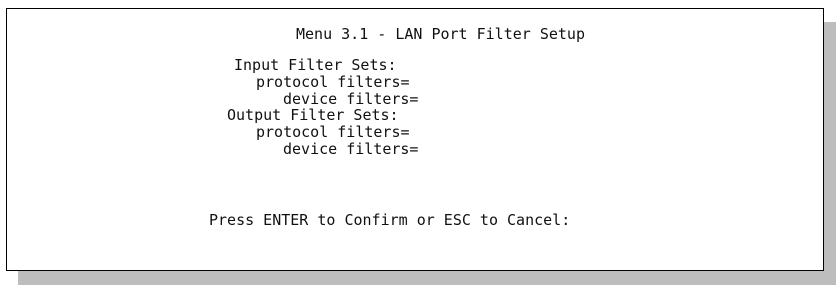 This screenshot has height=289, width=838. What do you see at coordinates (351, 149) in the screenshot?
I see `output-device-filters-label: device filters=` at bounding box center [351, 149].